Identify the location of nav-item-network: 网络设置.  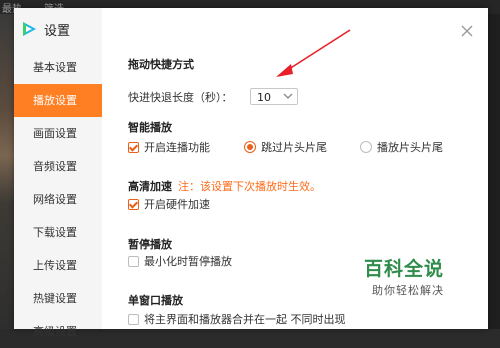
(58, 199).